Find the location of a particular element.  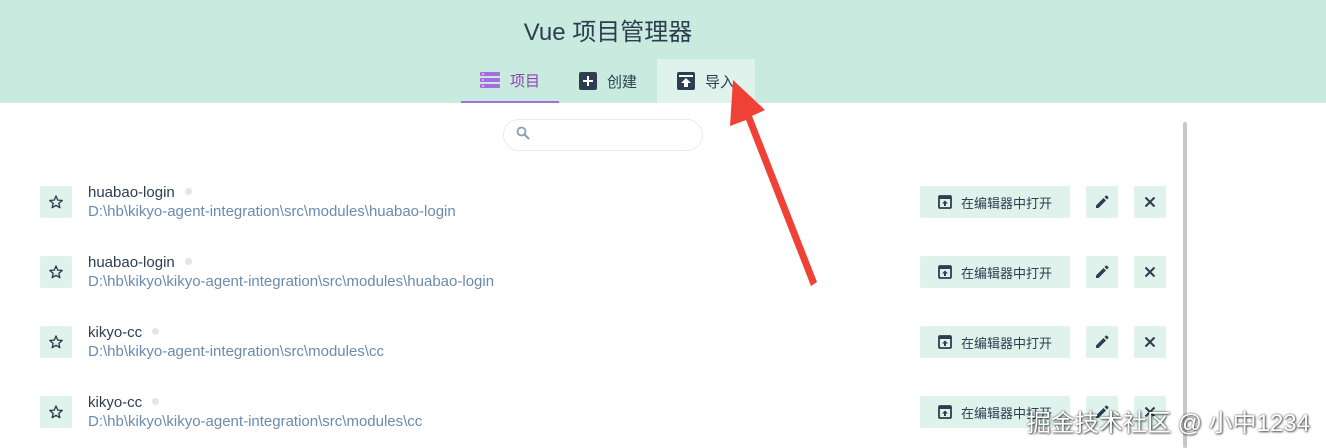

search-icon is located at coordinates (523, 135).